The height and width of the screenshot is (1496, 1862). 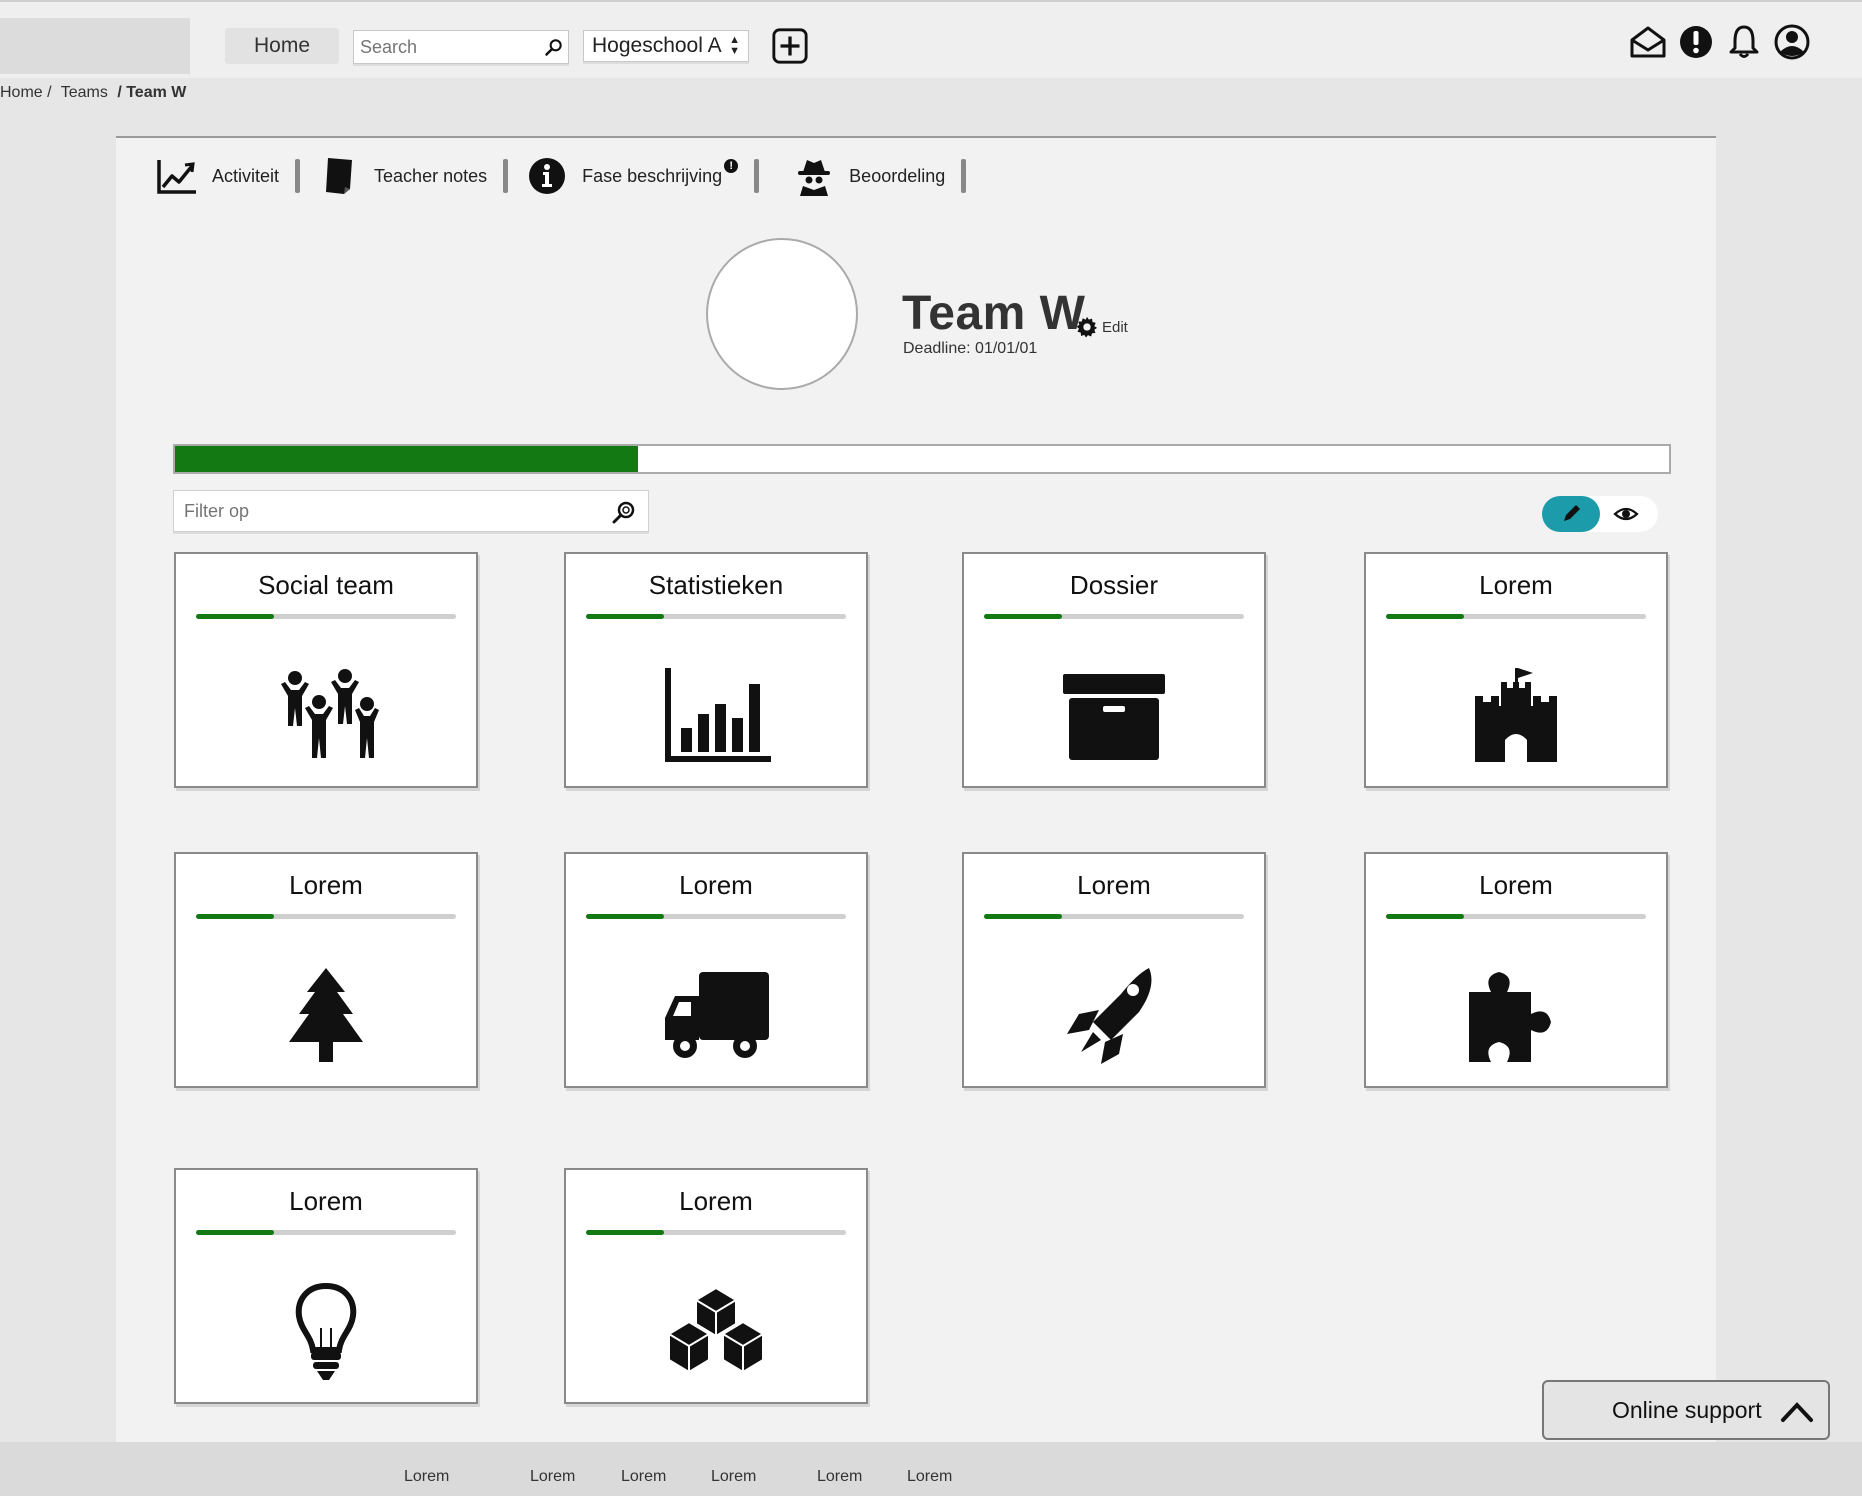 I want to click on top-icons, so click(x=1720, y=42).